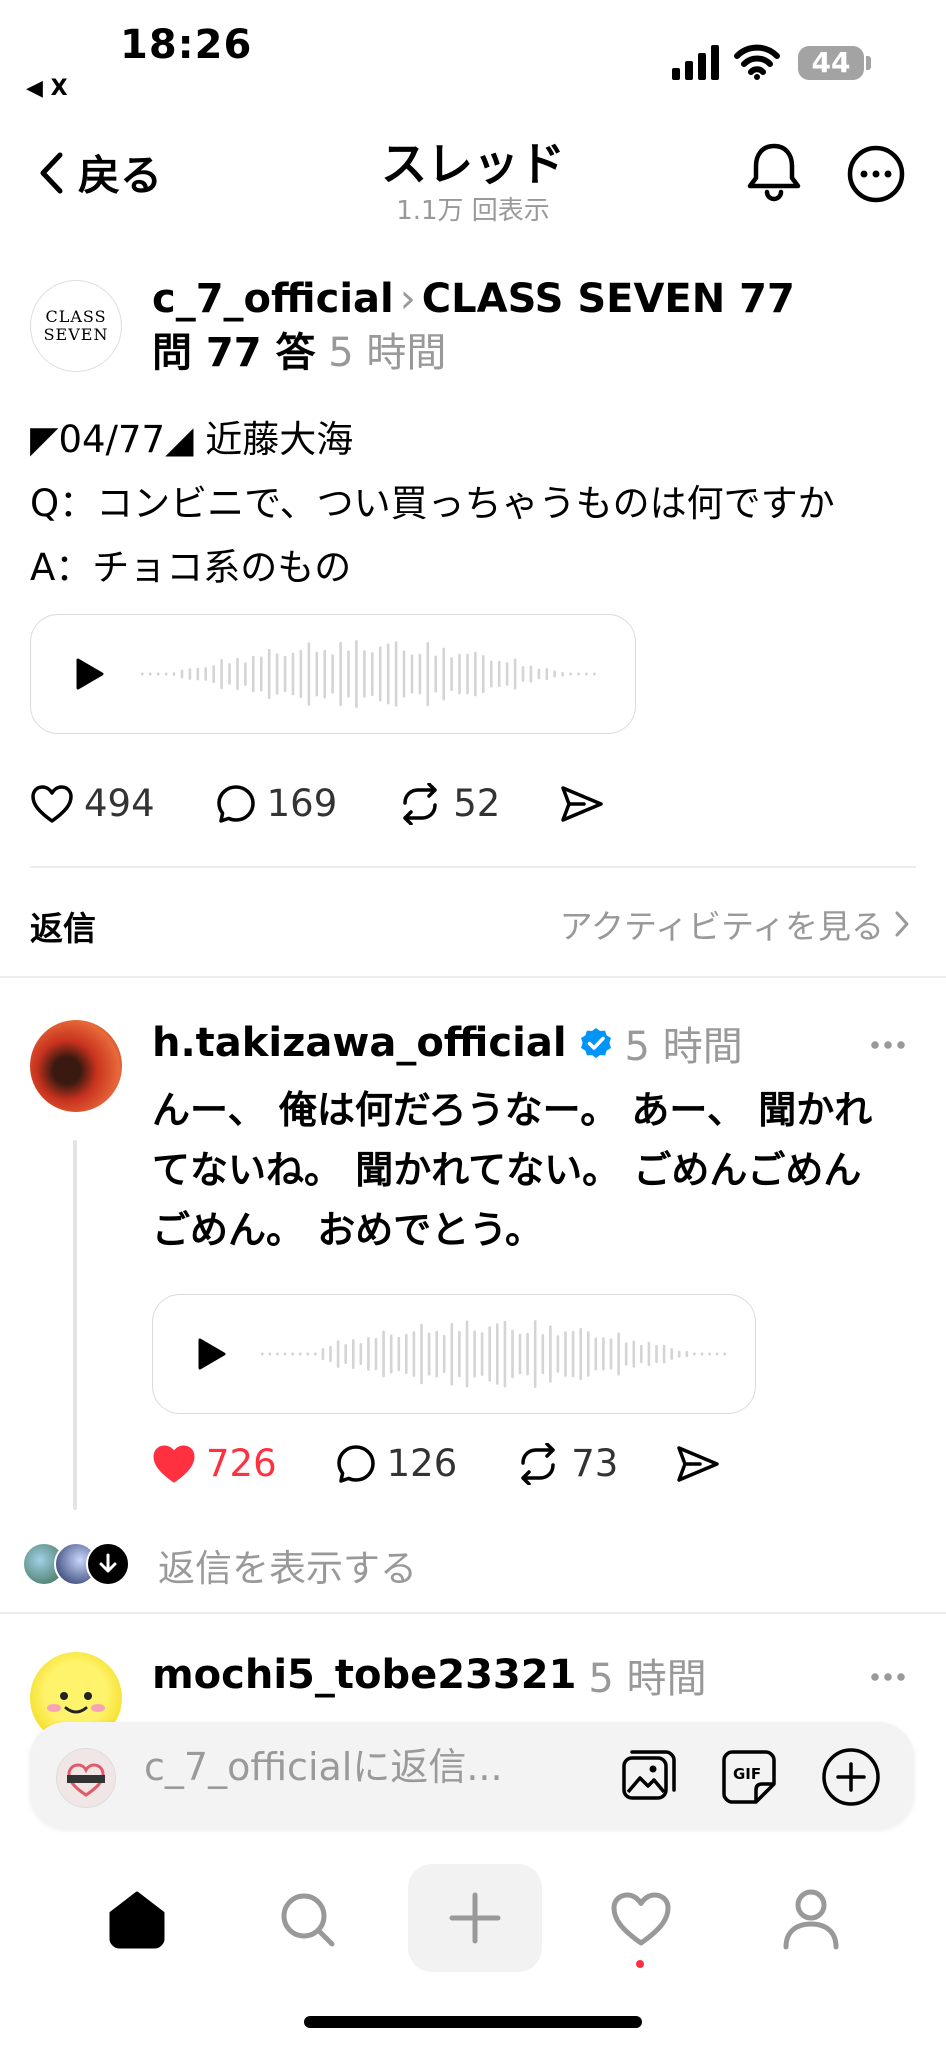 This screenshot has height=2048, width=946. What do you see at coordinates (475, 1918) in the screenshot?
I see `new-thread-button` at bounding box center [475, 1918].